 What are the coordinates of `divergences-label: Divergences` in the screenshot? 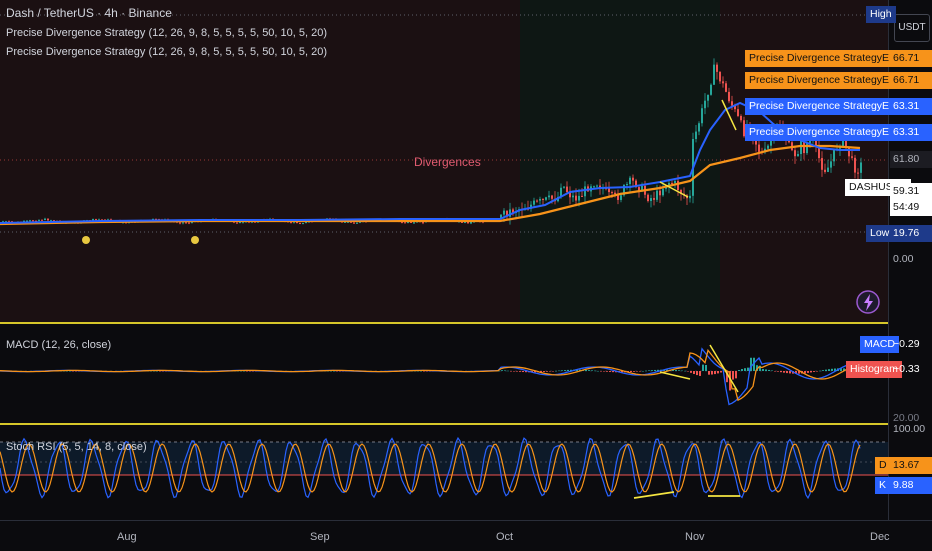 It's located at (447, 162).